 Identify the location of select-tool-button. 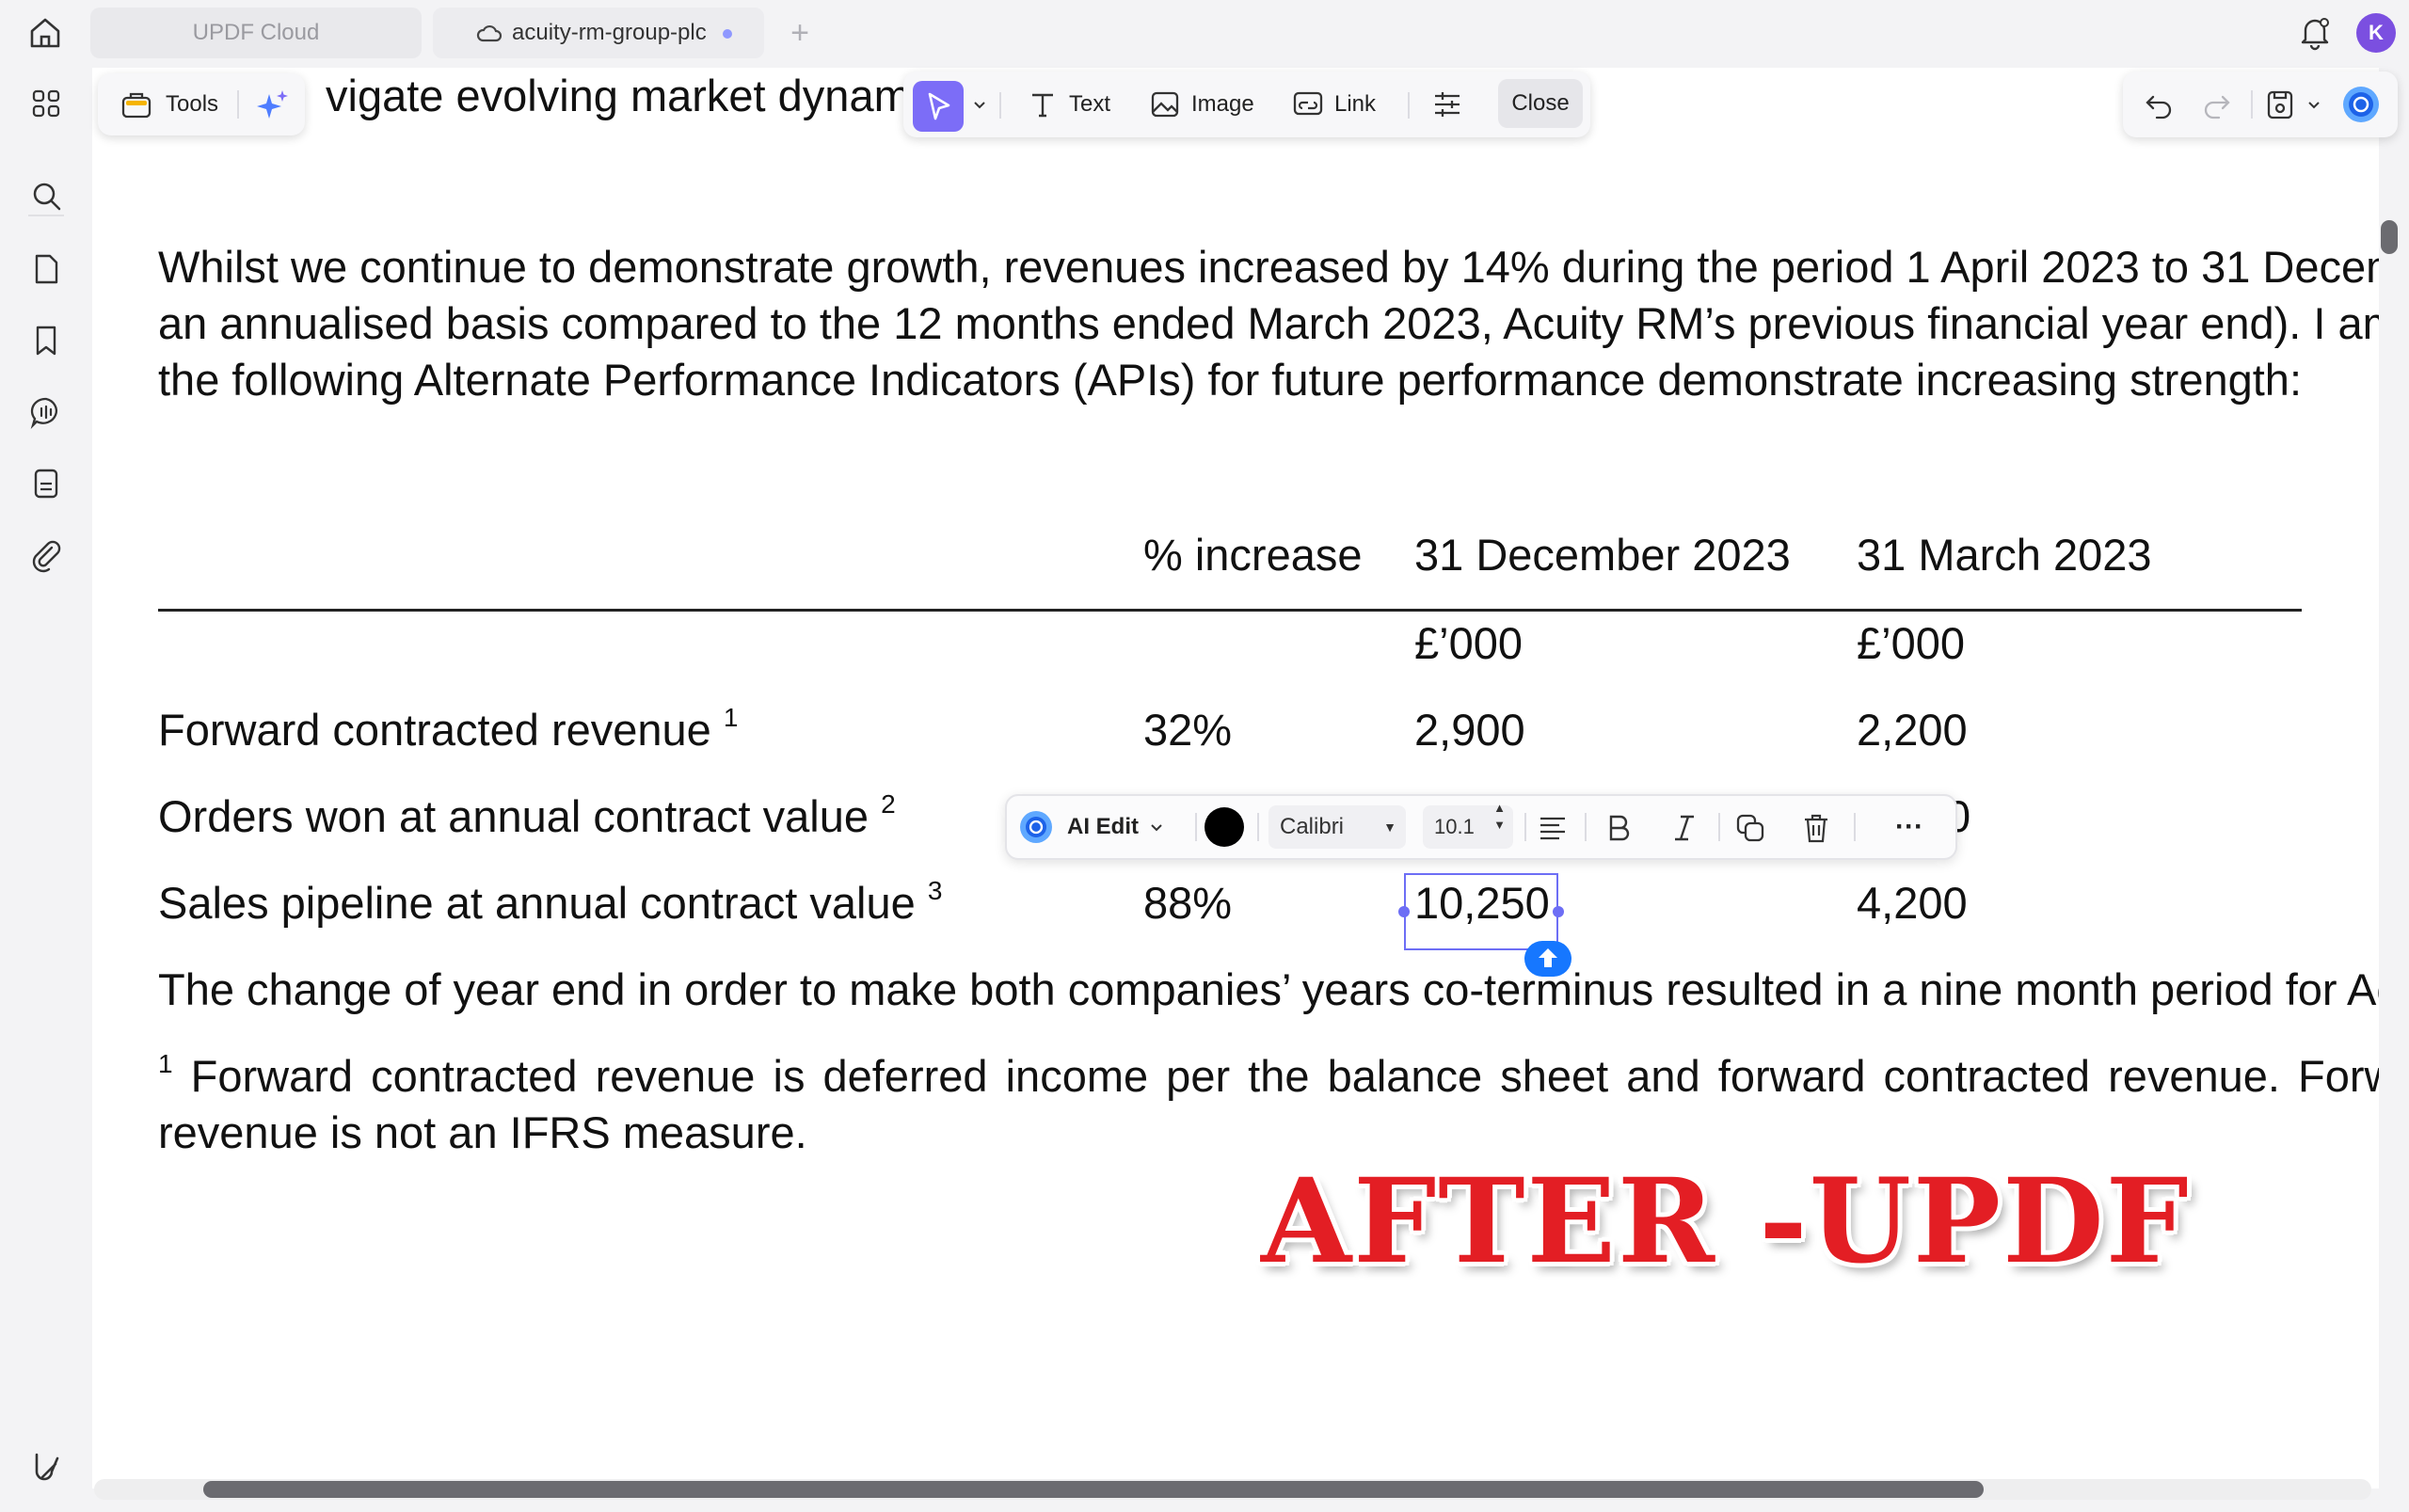
(939, 107).